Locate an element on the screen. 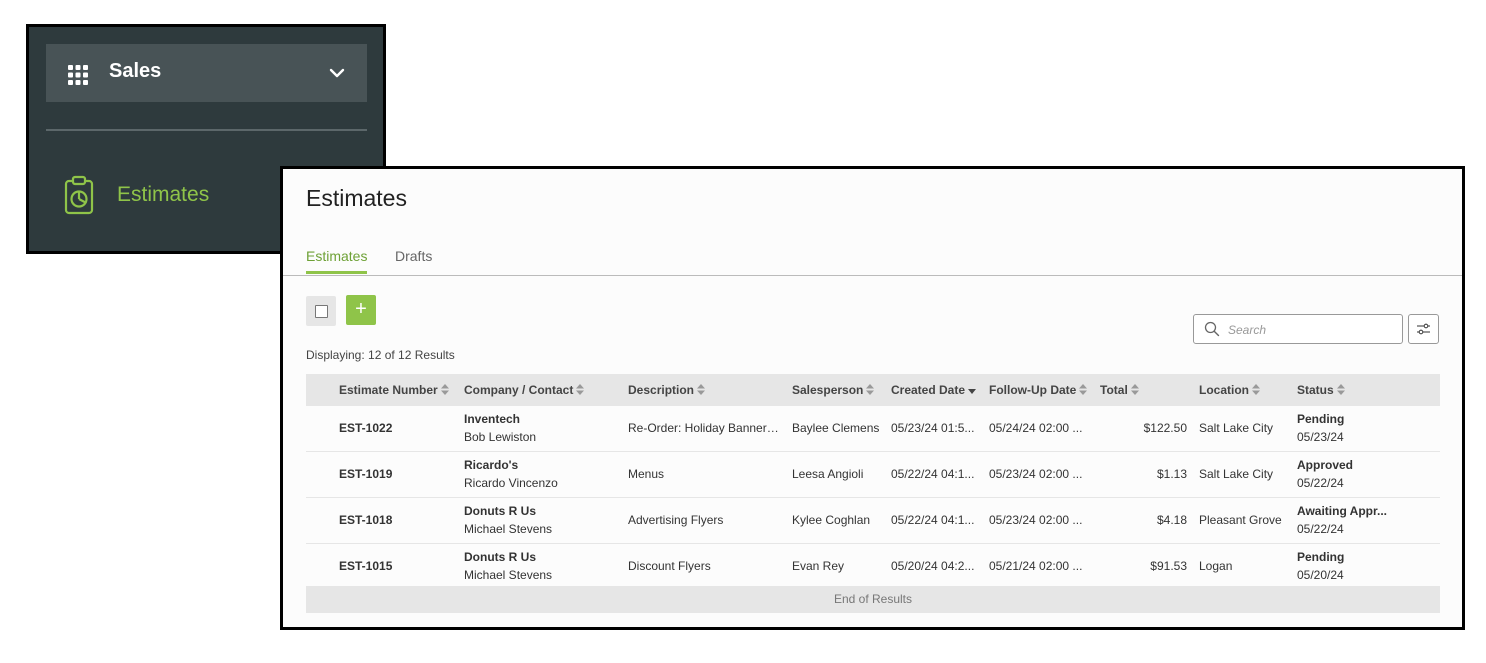 This screenshot has height=663, width=1486. column-header-salesperson: Salesperson is located at coordinates (833, 390).